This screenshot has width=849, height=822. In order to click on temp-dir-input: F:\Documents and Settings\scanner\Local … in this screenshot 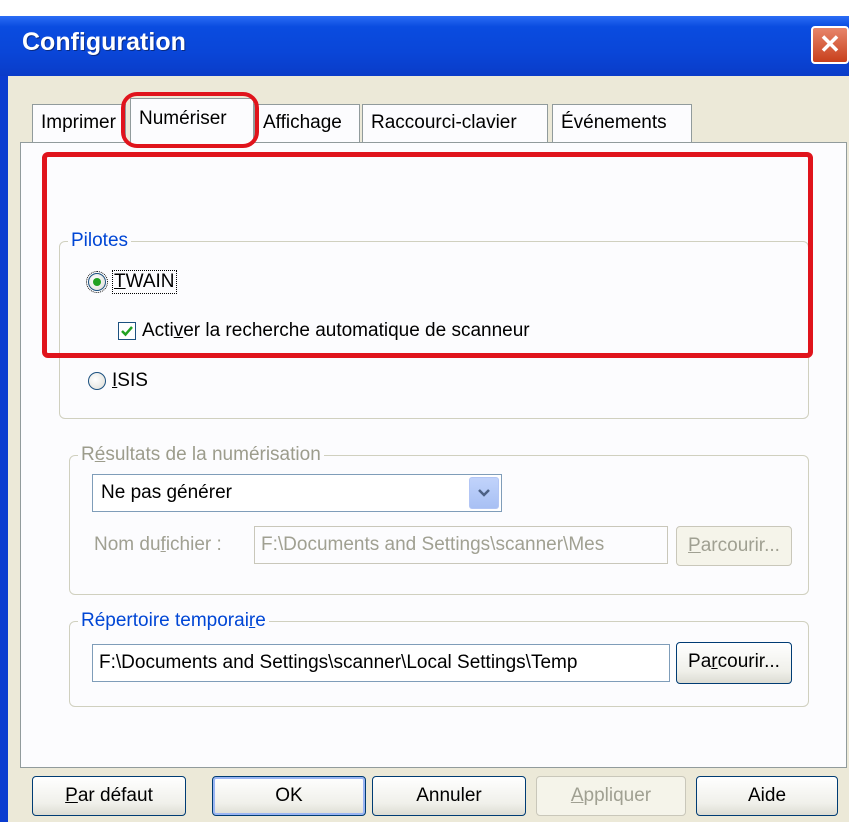, I will do `click(381, 663)`.